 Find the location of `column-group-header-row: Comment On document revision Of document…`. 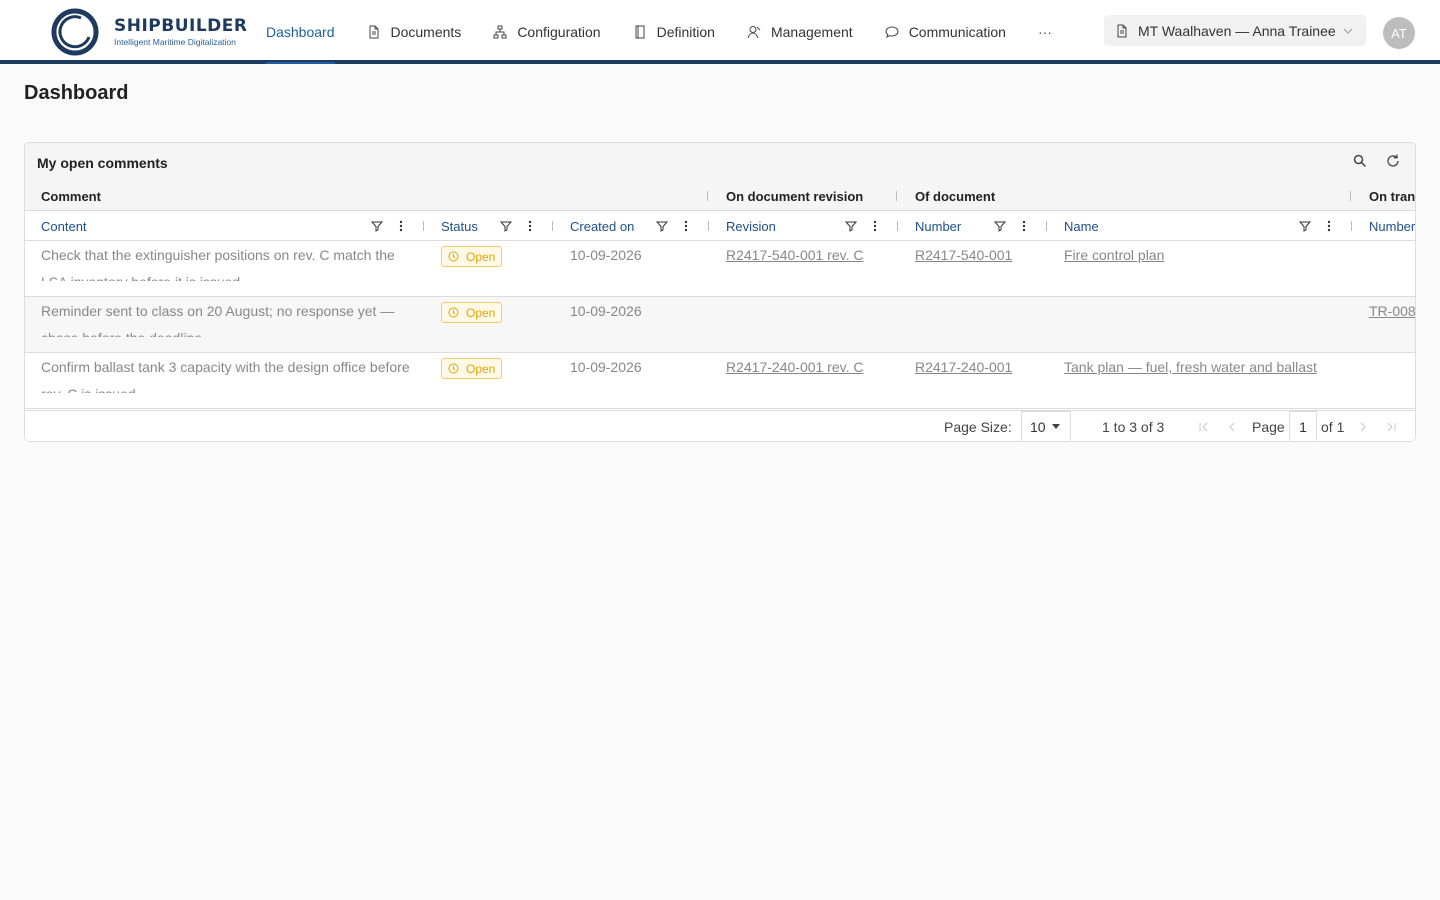

column-group-header-row: Comment On document revision Of document… is located at coordinates (720, 196).